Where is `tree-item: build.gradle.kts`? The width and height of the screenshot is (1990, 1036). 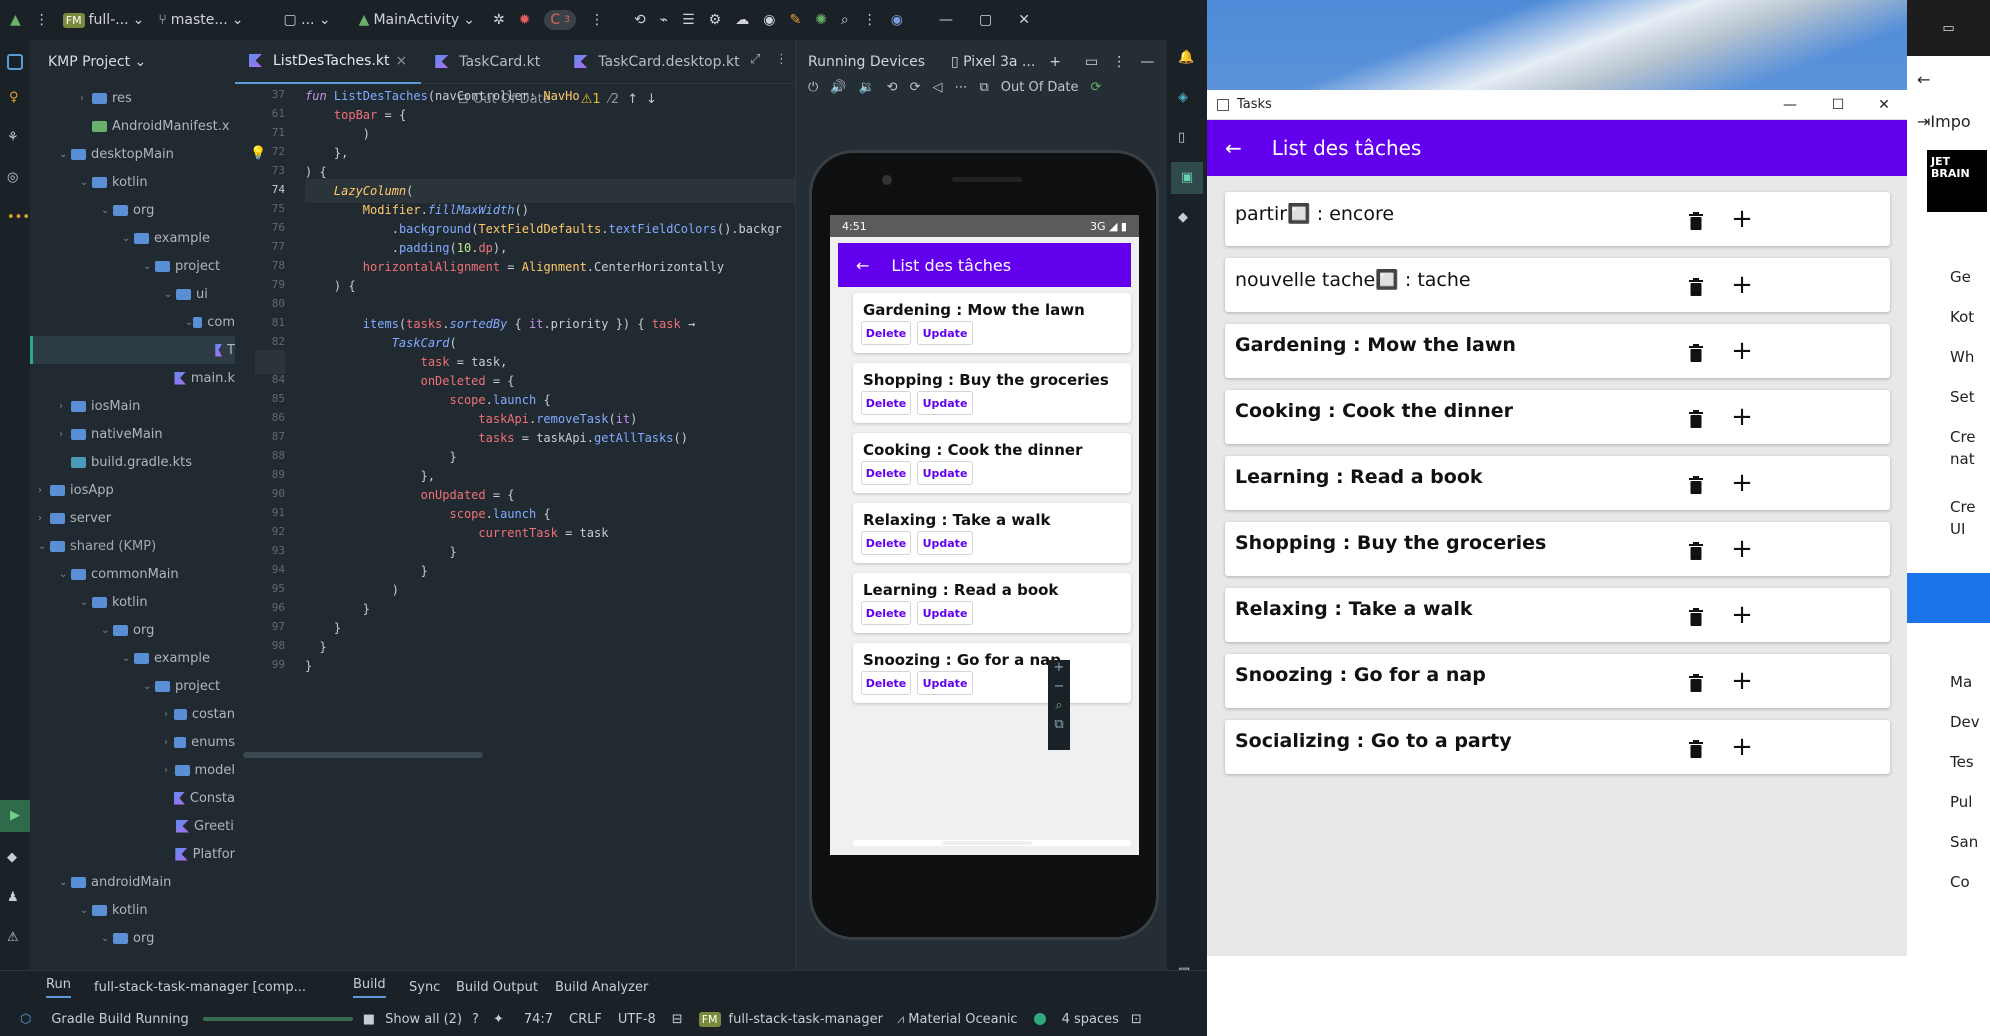 tree-item: build.gradle.kts is located at coordinates (132, 462).